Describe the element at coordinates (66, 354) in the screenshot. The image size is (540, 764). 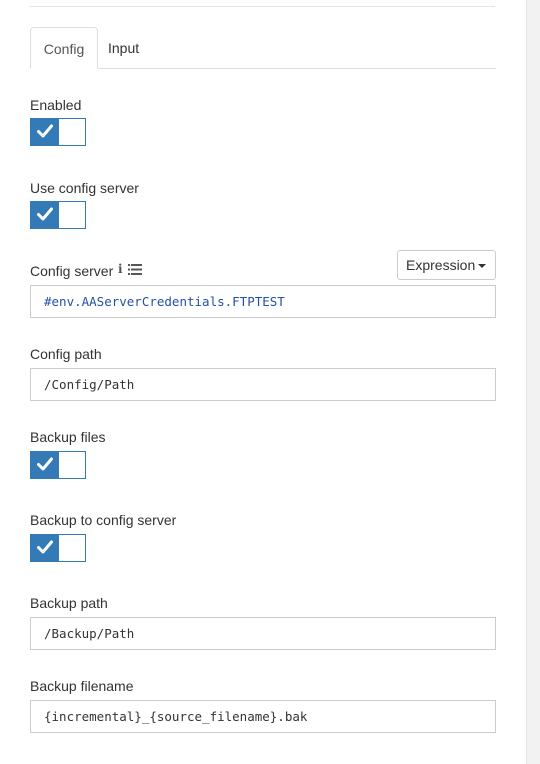
I see `config-path-label: Config path` at that location.